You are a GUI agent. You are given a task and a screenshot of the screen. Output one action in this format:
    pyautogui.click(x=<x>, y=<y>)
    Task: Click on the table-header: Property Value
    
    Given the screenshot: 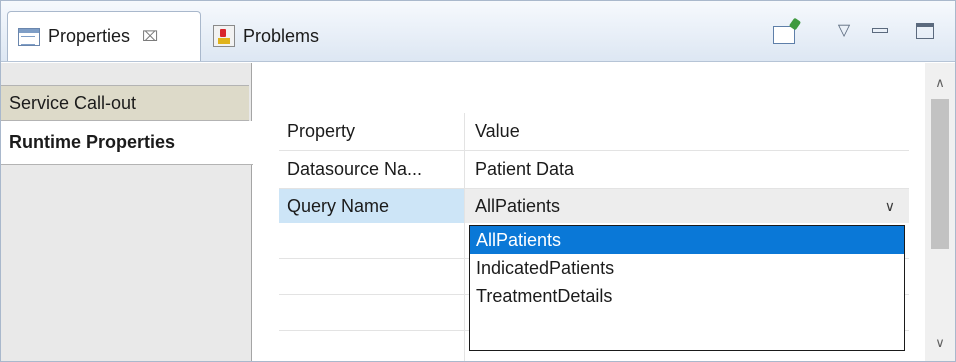 What is the action you would take?
    pyautogui.click(x=594, y=132)
    